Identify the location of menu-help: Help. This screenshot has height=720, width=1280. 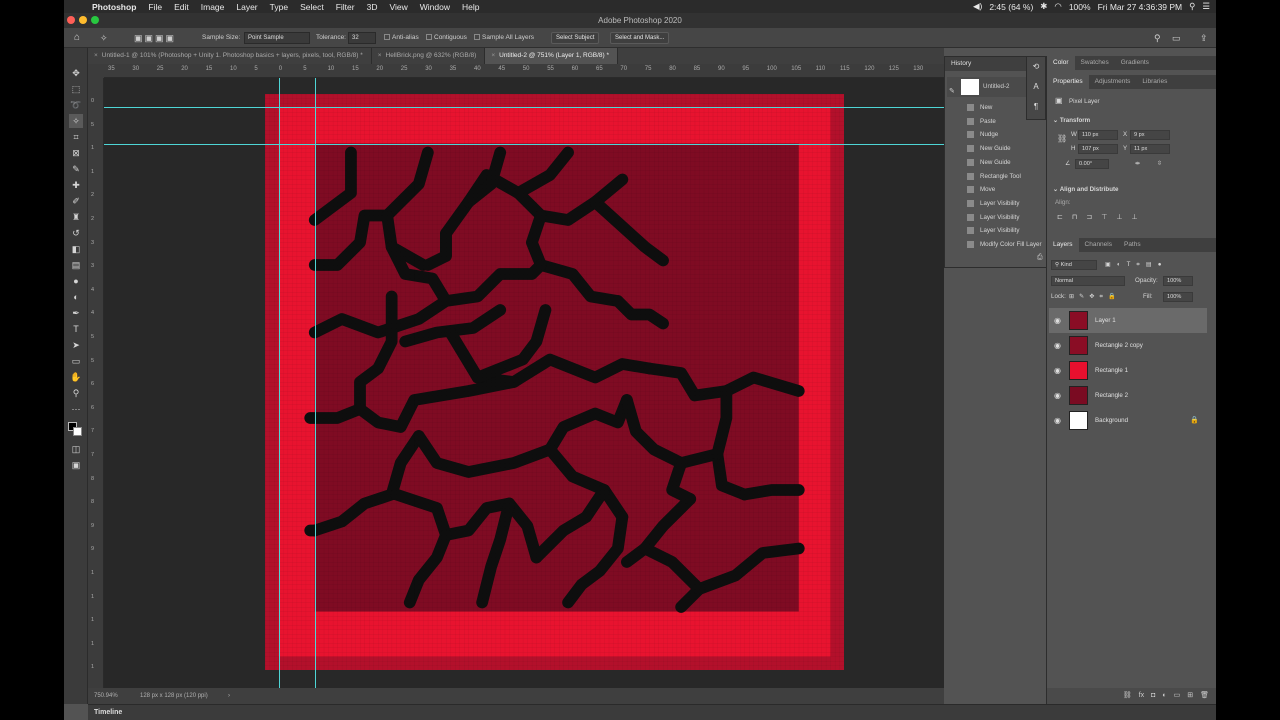
(470, 7).